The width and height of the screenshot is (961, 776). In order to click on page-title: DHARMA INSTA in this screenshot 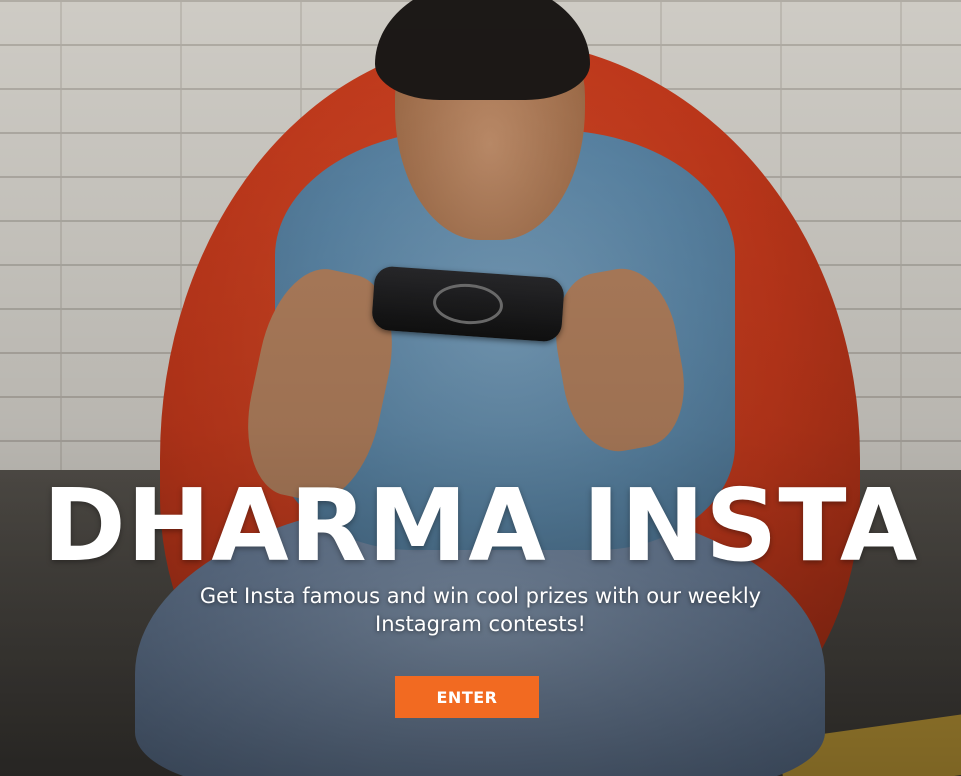, I will do `click(480, 525)`.